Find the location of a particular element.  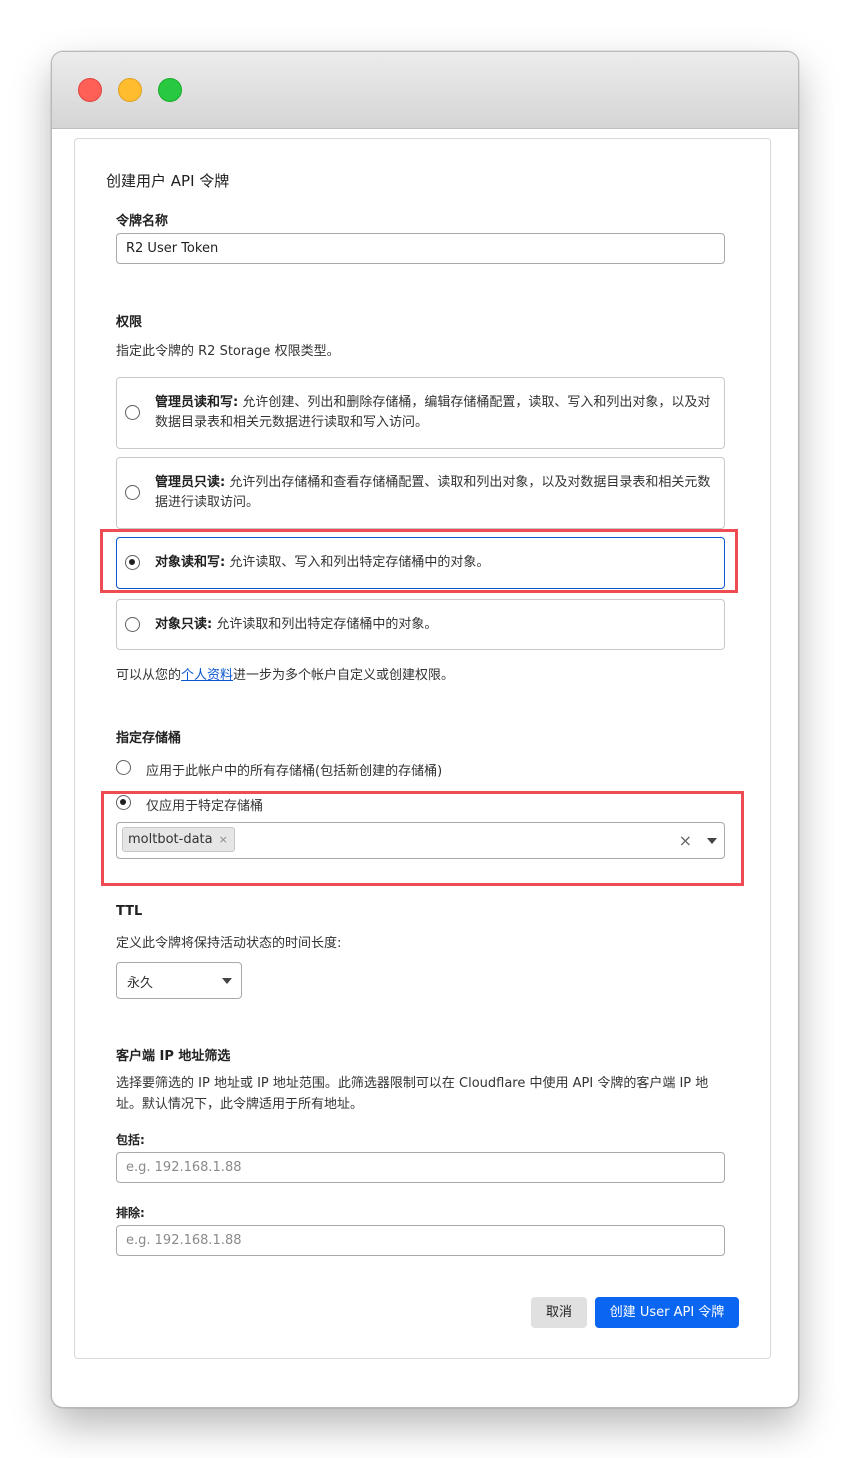

ip-filter-label: 客户端 IP 地址筛选 is located at coordinates (173, 1056).